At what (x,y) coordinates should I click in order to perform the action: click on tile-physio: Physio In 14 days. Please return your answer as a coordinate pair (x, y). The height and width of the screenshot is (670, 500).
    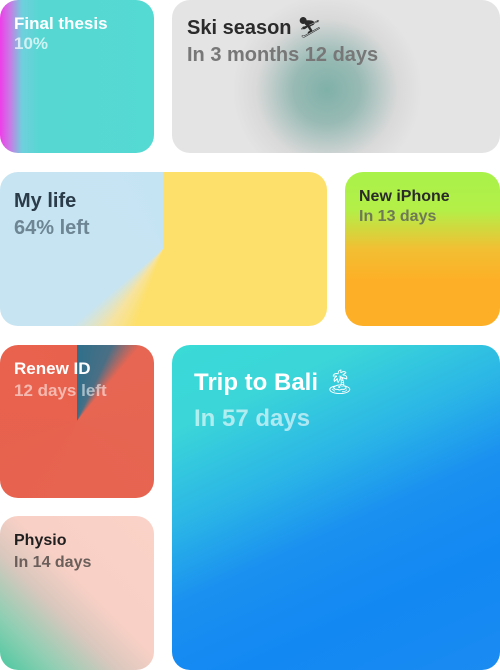
    Looking at the image, I should click on (77, 593).